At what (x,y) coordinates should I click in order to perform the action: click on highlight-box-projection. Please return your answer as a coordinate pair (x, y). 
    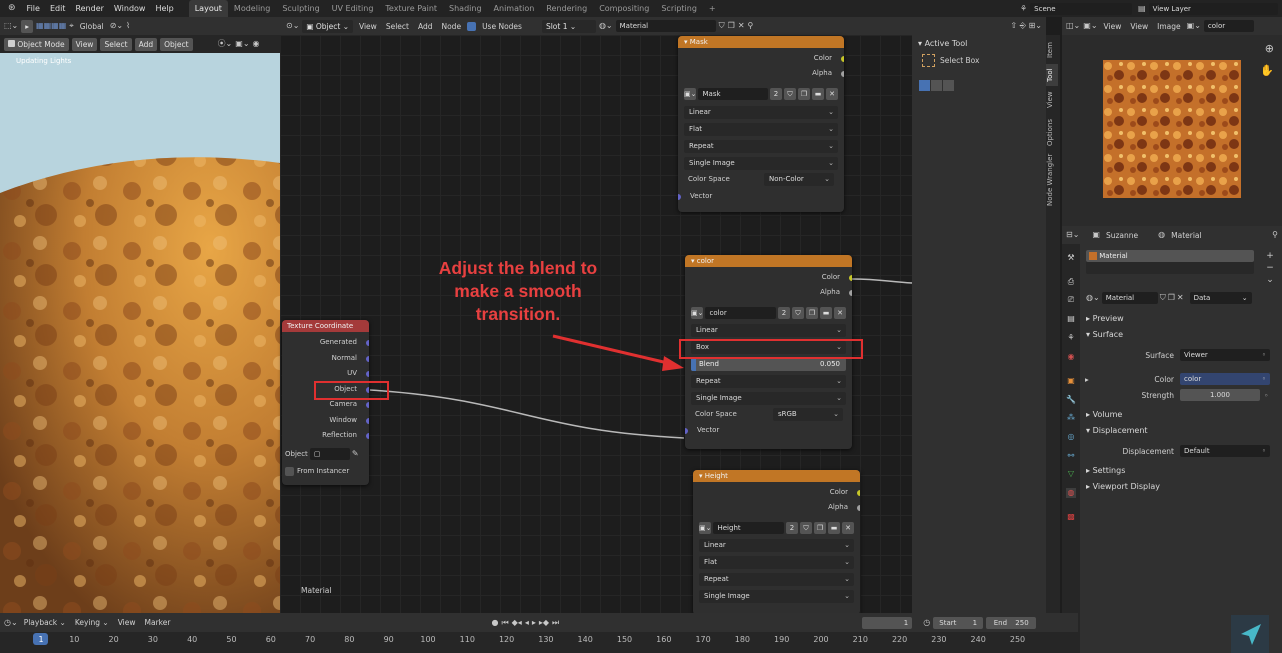
    Looking at the image, I should click on (771, 349).